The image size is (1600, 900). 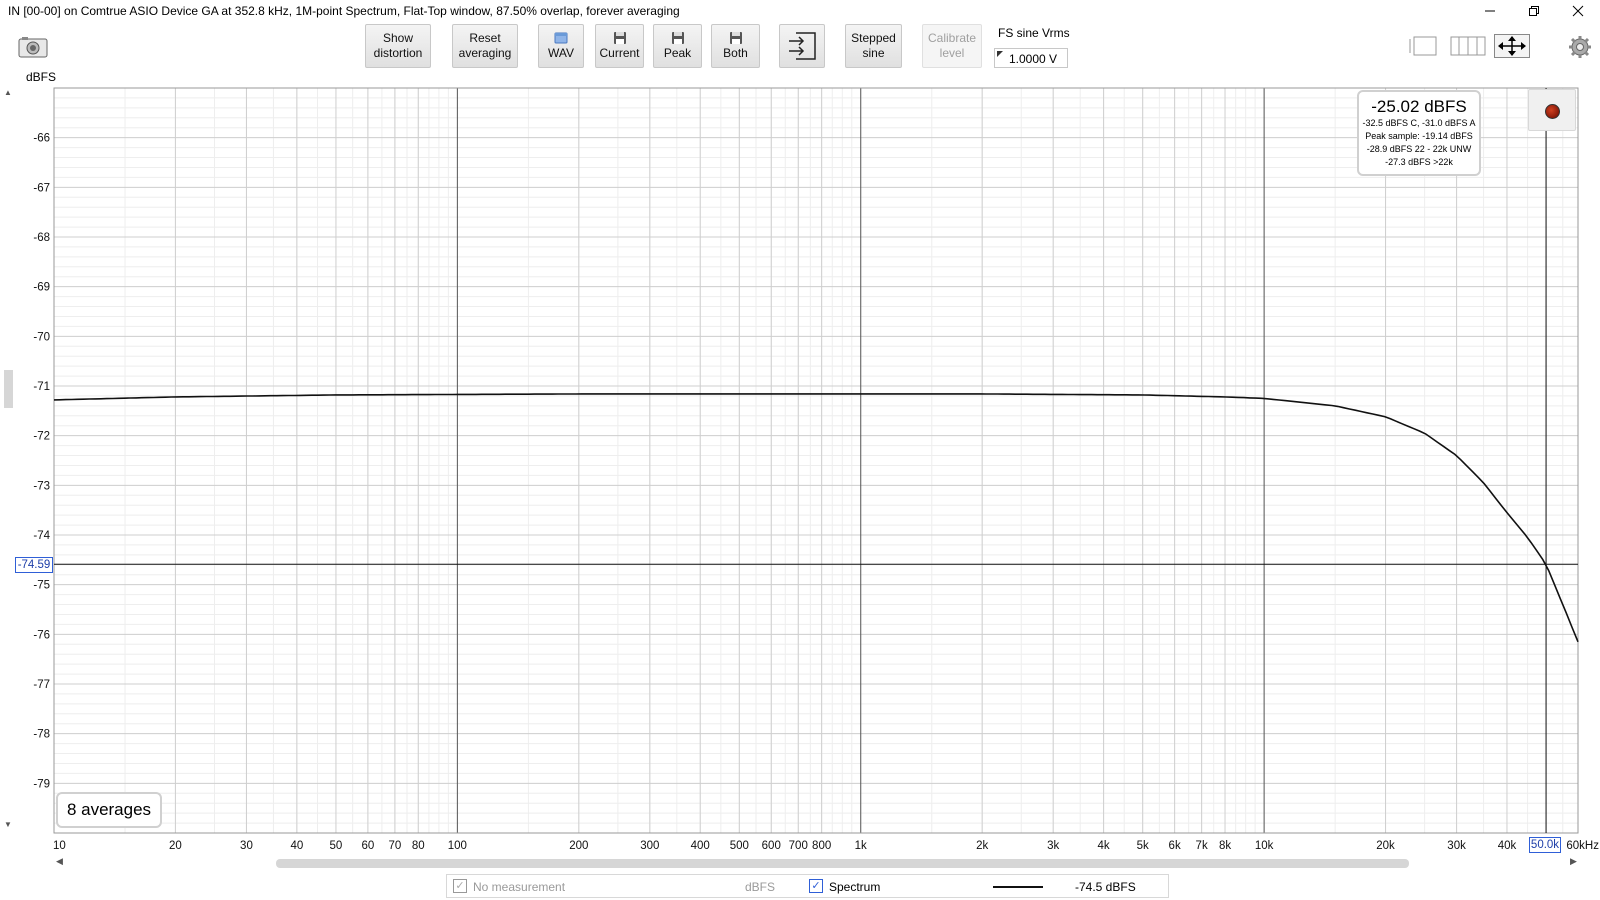 I want to click on stepped-sine-button: Stepped sine, so click(x=873, y=46).